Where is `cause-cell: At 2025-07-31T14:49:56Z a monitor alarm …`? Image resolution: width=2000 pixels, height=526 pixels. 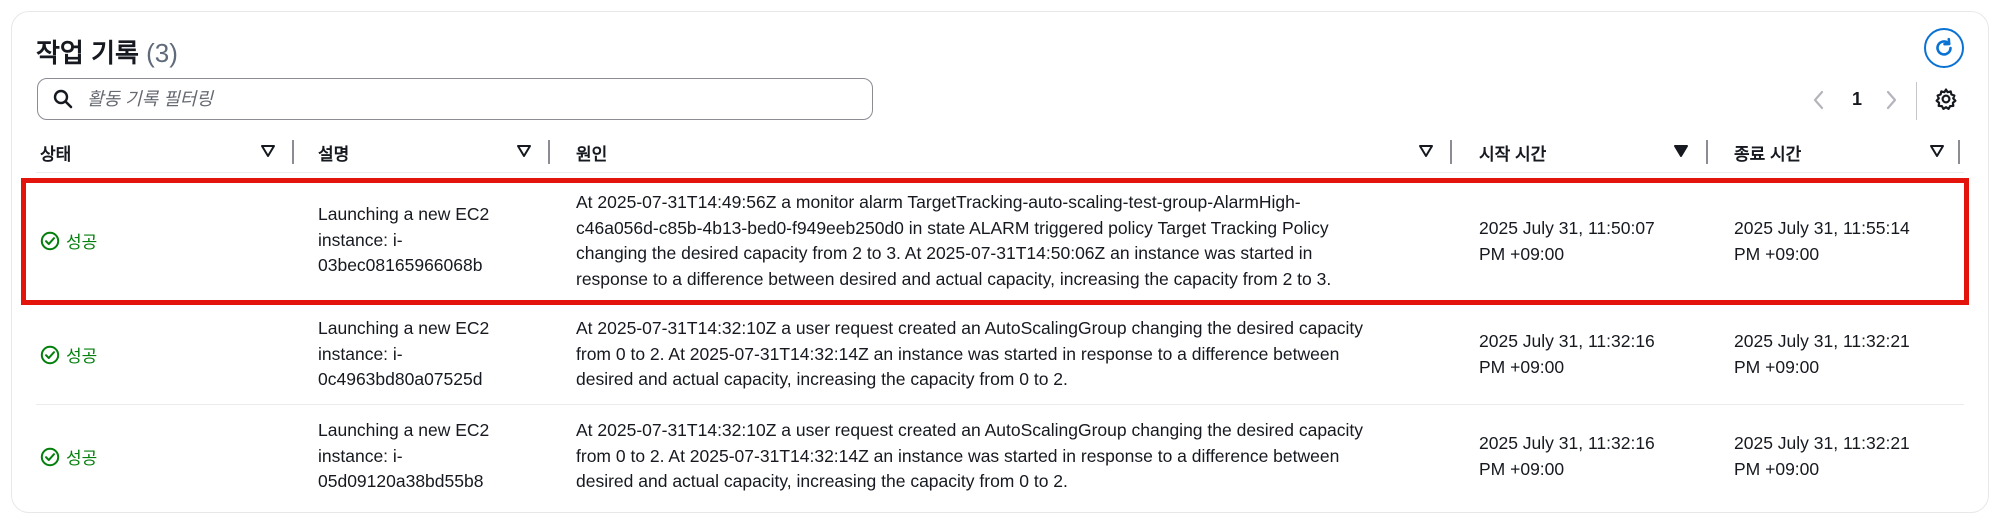
cause-cell: At 2025-07-31T14:49:56Z a monitor alarm … is located at coordinates (953, 241).